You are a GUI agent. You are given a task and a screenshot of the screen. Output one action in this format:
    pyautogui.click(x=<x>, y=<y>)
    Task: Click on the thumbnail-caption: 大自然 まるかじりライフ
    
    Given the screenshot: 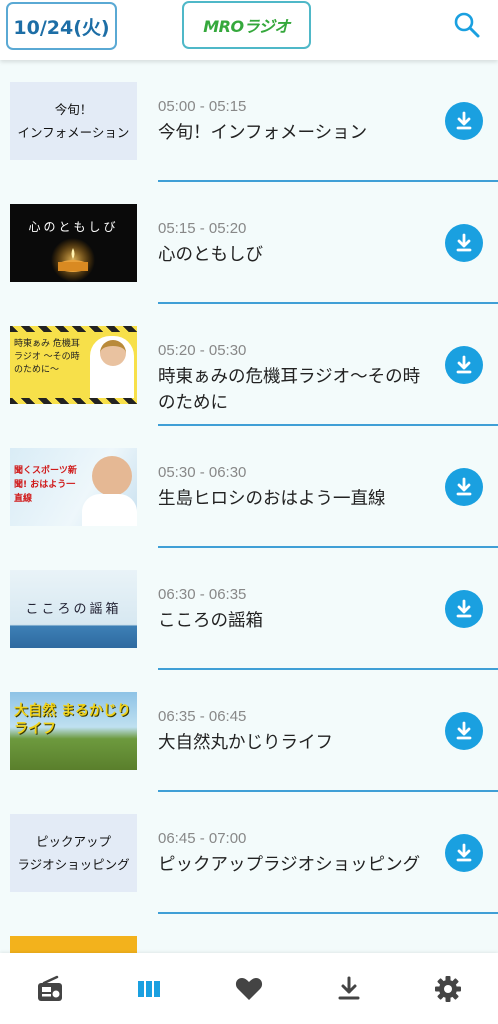 What is the action you would take?
    pyautogui.click(x=72, y=720)
    